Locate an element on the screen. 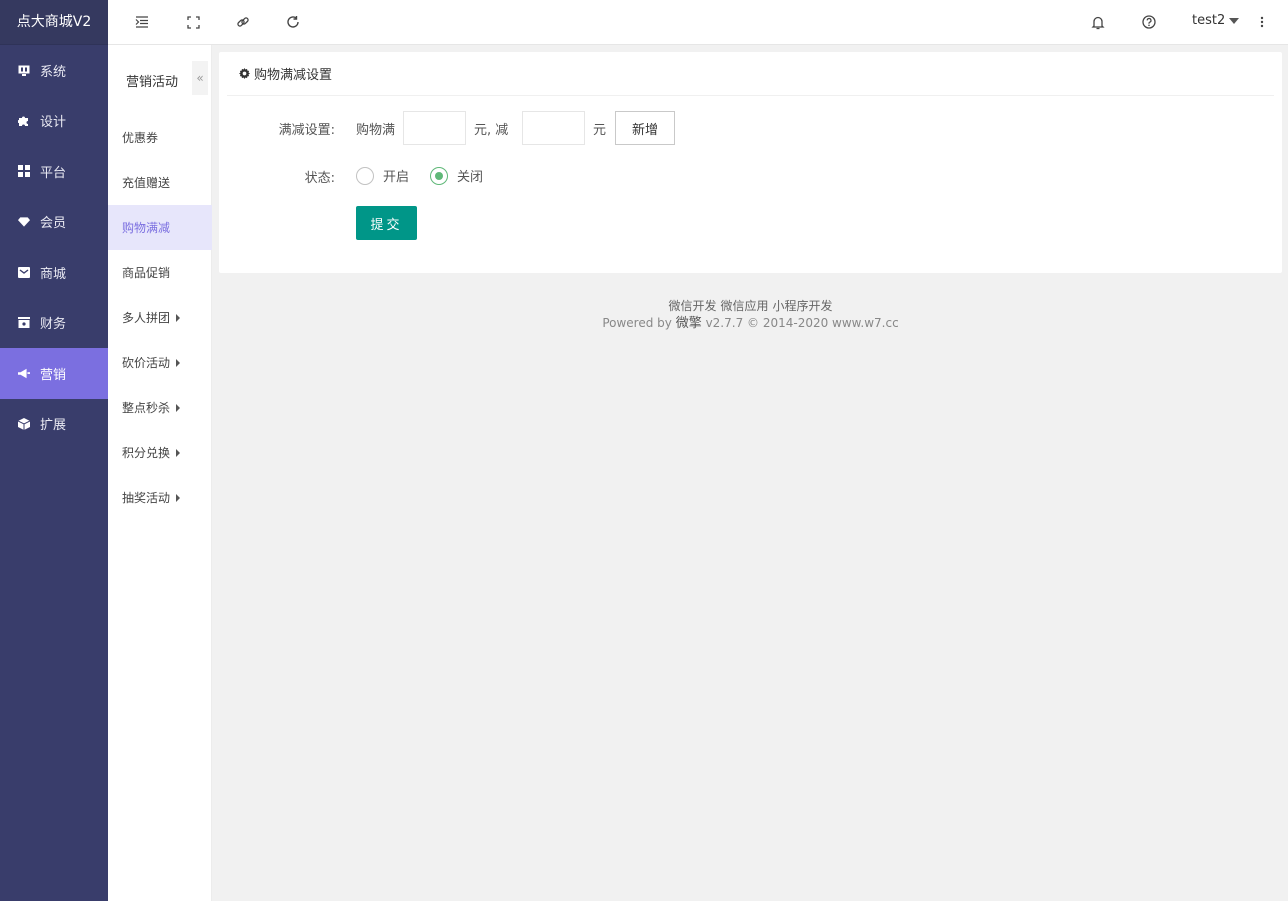  subnav-item-group-buy: 多人拼团 is located at coordinates (160, 317).